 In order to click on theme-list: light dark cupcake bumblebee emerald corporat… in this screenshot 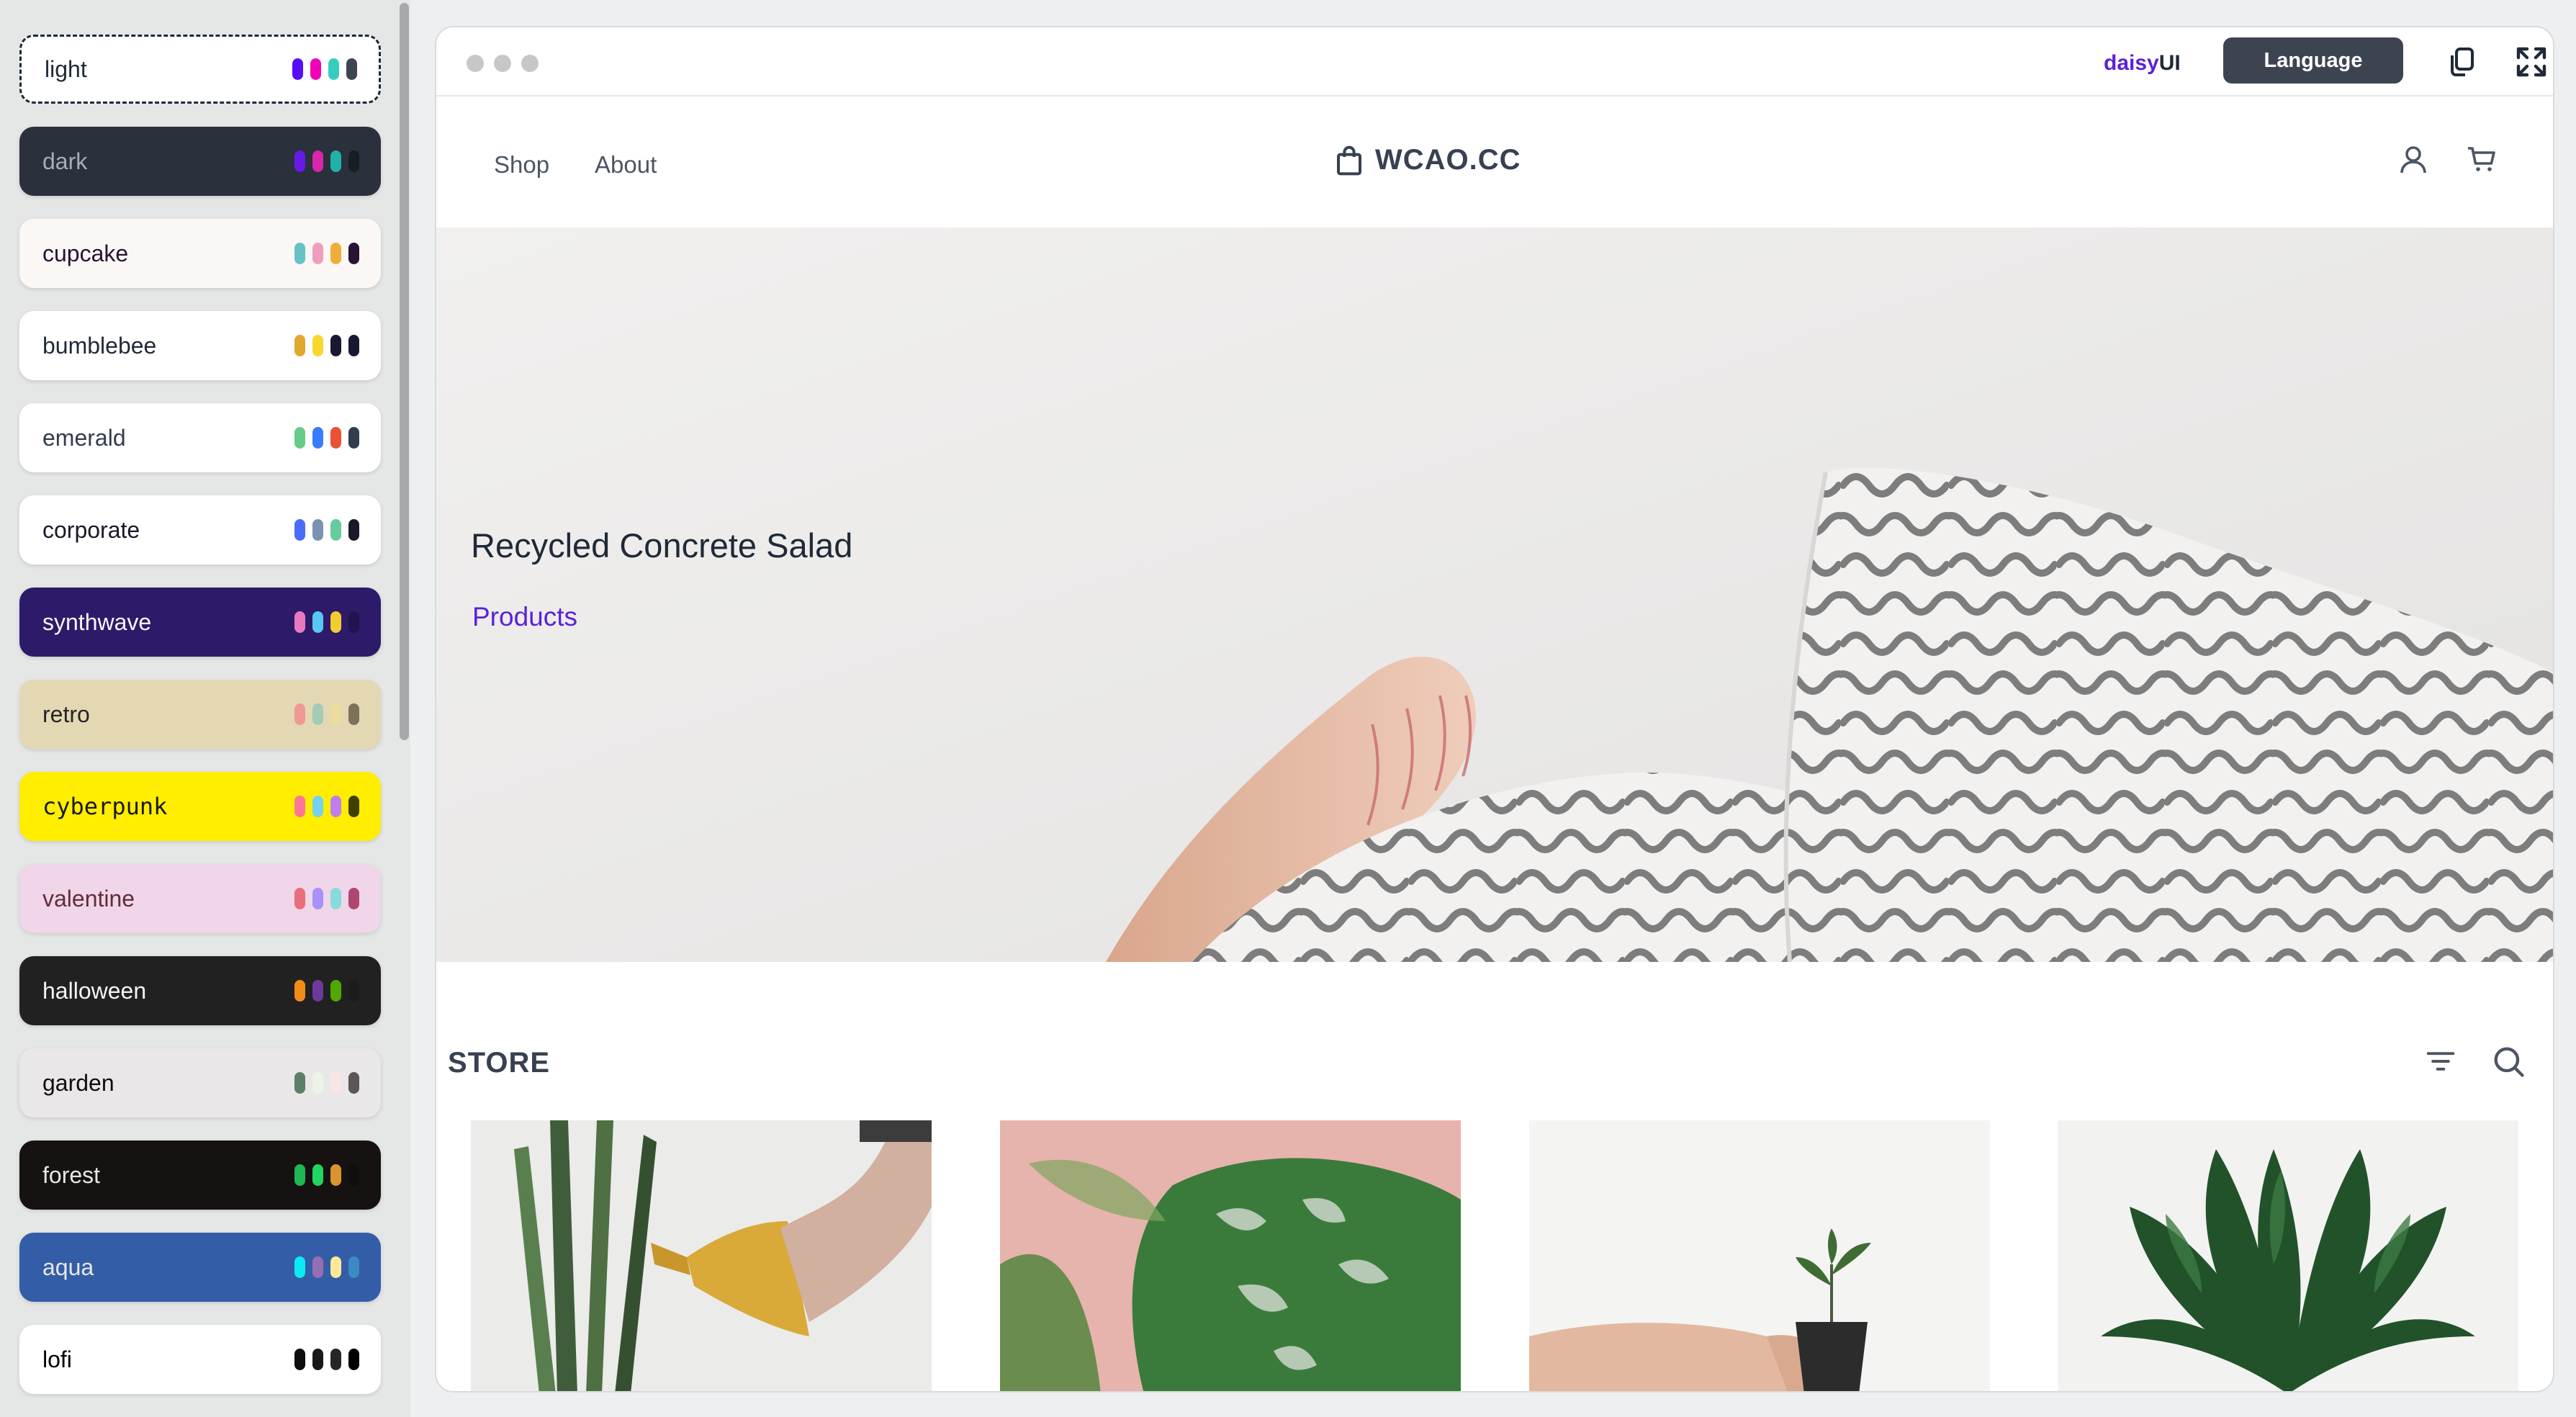, I will do `click(200, 726)`.